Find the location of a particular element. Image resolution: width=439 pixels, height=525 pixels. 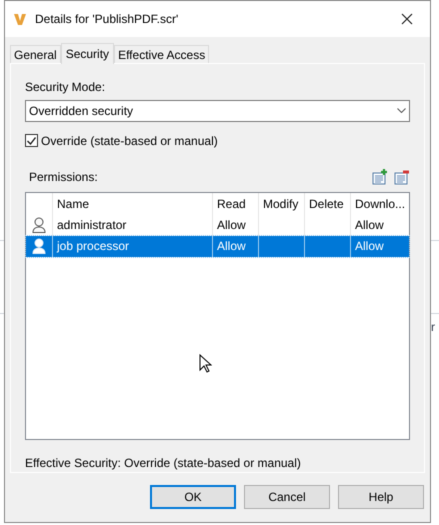

add-entry-icon is located at coordinates (380, 176).